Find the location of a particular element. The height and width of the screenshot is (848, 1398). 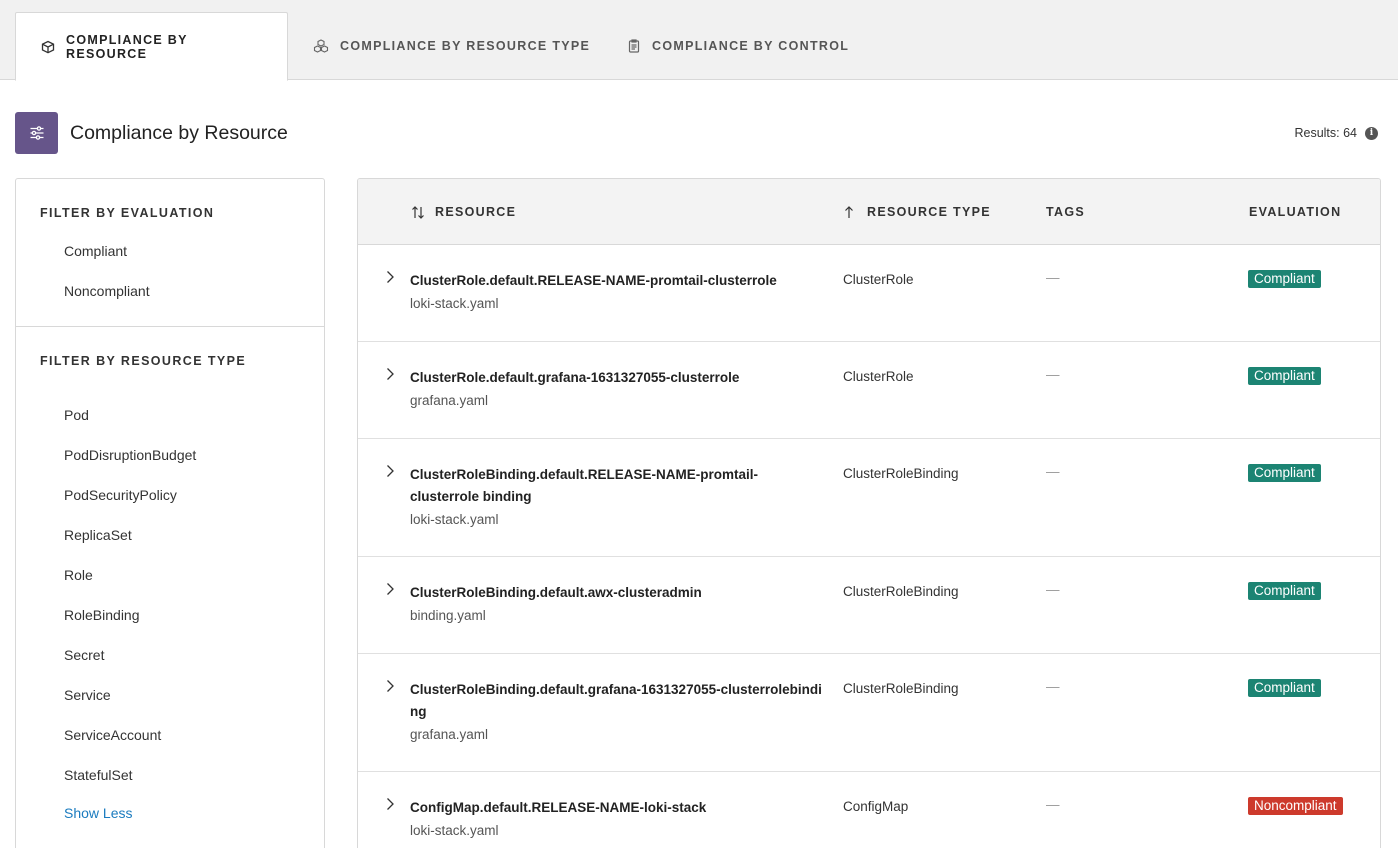

filter-by-resource-type-heading: FILTER BY RESOURCE TYPE is located at coordinates (143, 361).